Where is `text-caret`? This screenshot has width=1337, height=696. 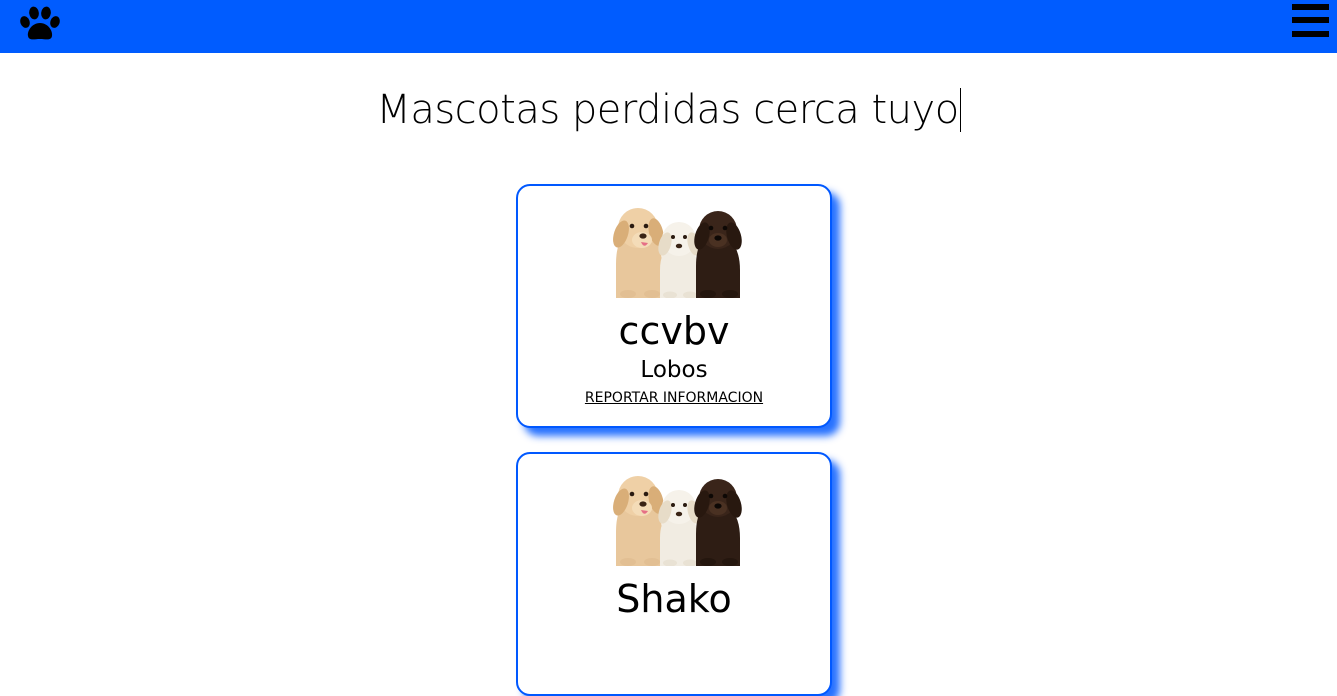 text-caret is located at coordinates (960, 110).